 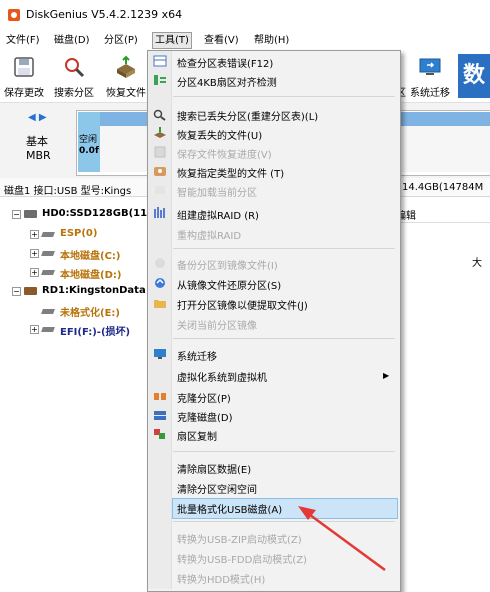 I want to click on menu-tools: 工具(T), so click(x=172, y=40).